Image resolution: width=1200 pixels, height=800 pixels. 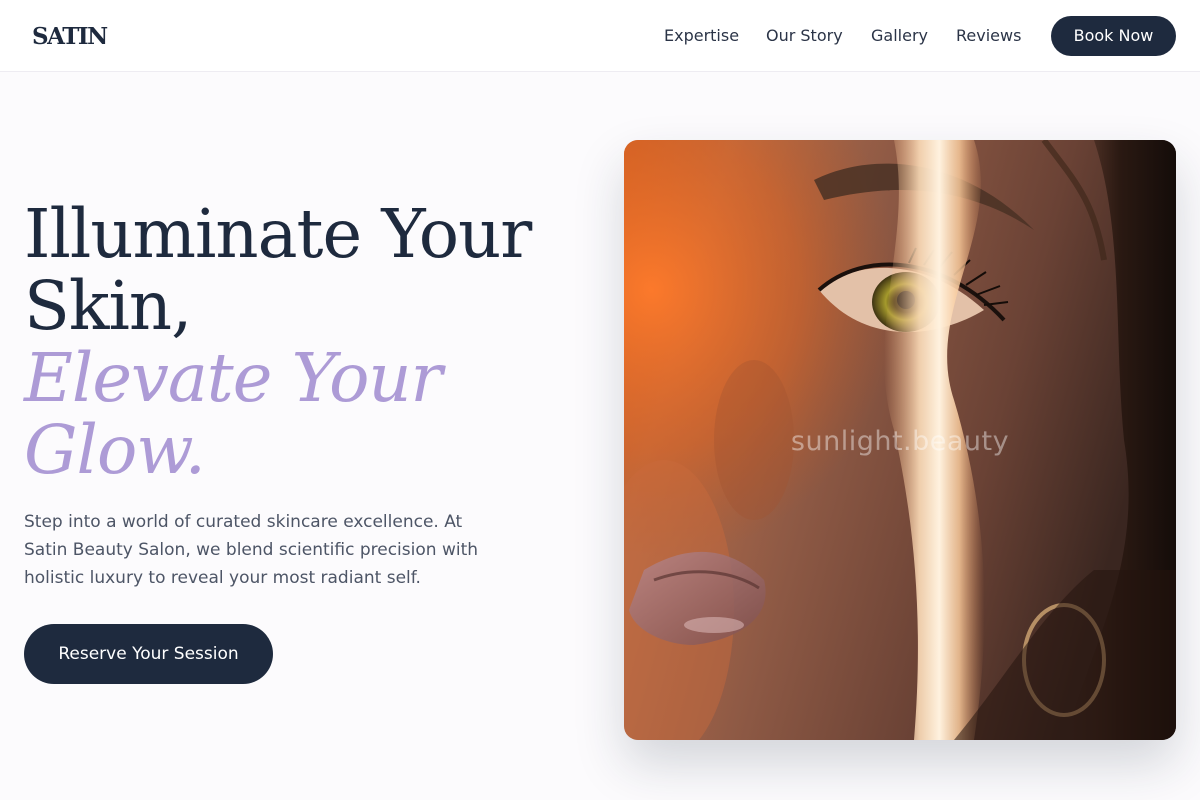 I want to click on nav-link-our-story: Our Story, so click(x=804, y=36).